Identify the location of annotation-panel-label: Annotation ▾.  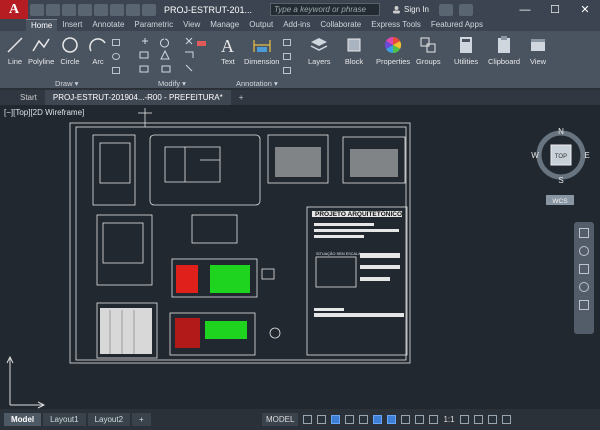
(257, 83).